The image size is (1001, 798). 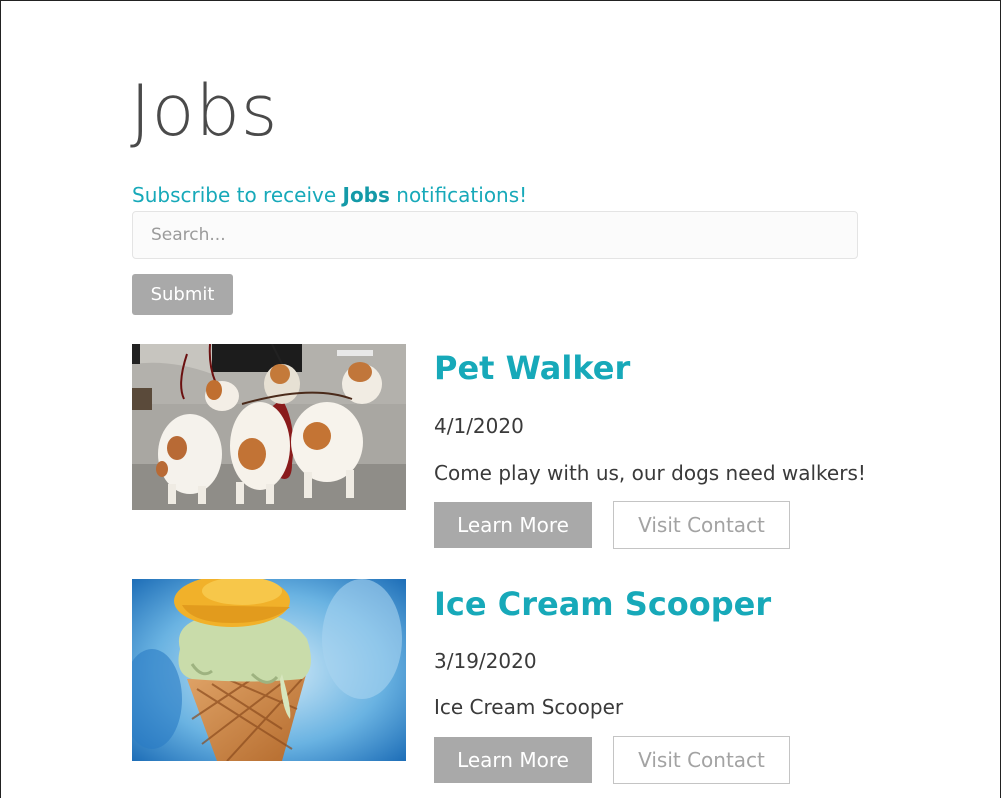 What do you see at coordinates (204, 111) in the screenshot?
I see `page-title: Jobs` at bounding box center [204, 111].